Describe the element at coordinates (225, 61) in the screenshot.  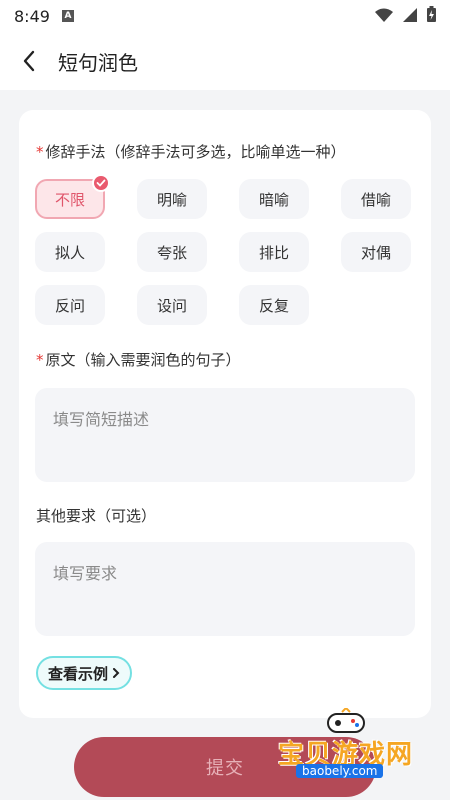
I see `header: 短句润色` at that location.